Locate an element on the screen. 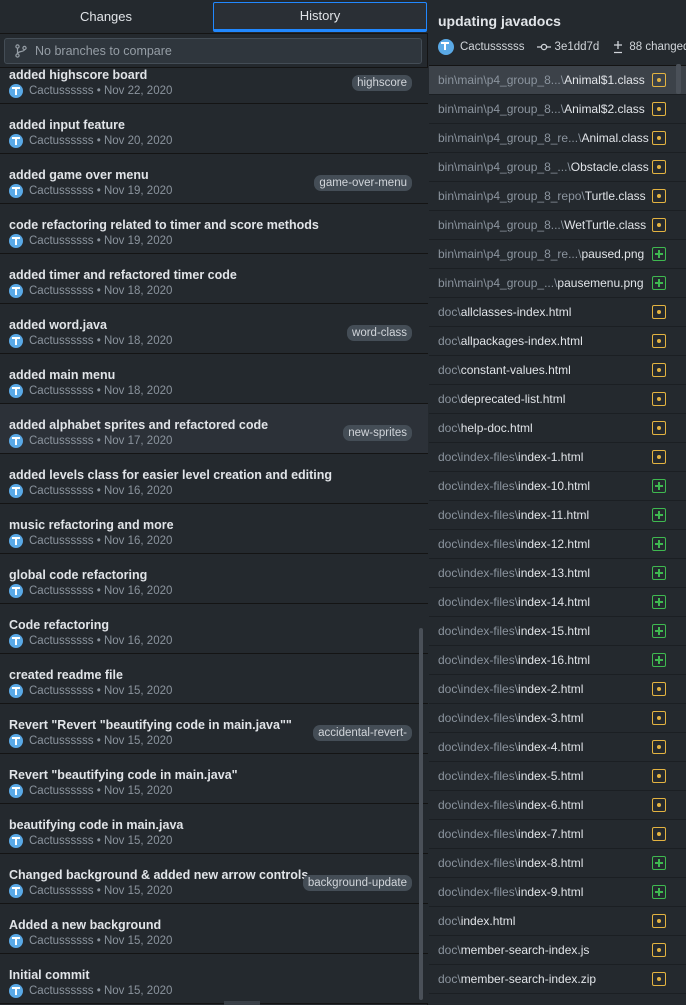 Image resolution: width=686 pixels, height=1005 pixels. changed-file-row: bin\main\p4_group_...\pausemenu.png is located at coordinates (557, 283).